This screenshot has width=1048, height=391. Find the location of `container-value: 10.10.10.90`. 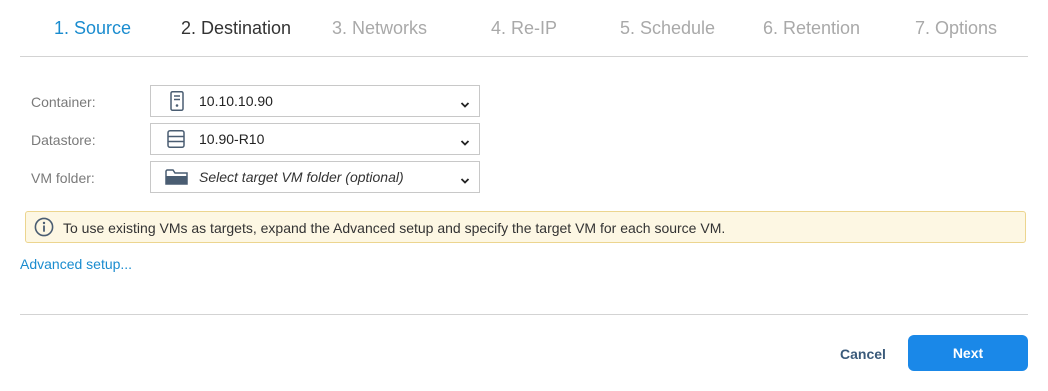

container-value: 10.10.10.90 is located at coordinates (236, 101).